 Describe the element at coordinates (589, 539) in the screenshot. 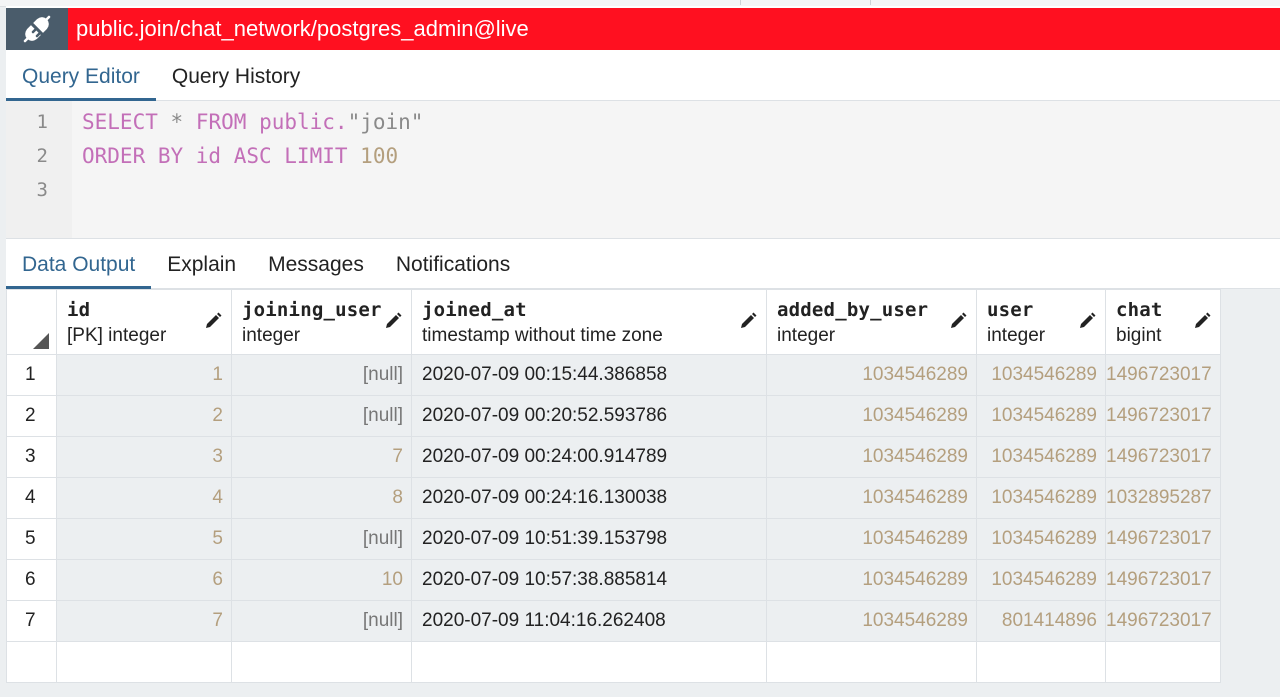

I see `cell-joined-at: 2020-07-09 10:51:39.153798` at that location.